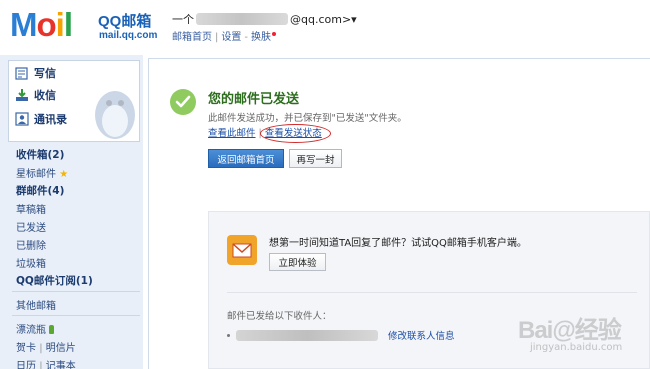 The image size is (650, 369). Describe the element at coordinates (50, 119) in the screenshot. I see `contacts-label: 通讯录` at that location.